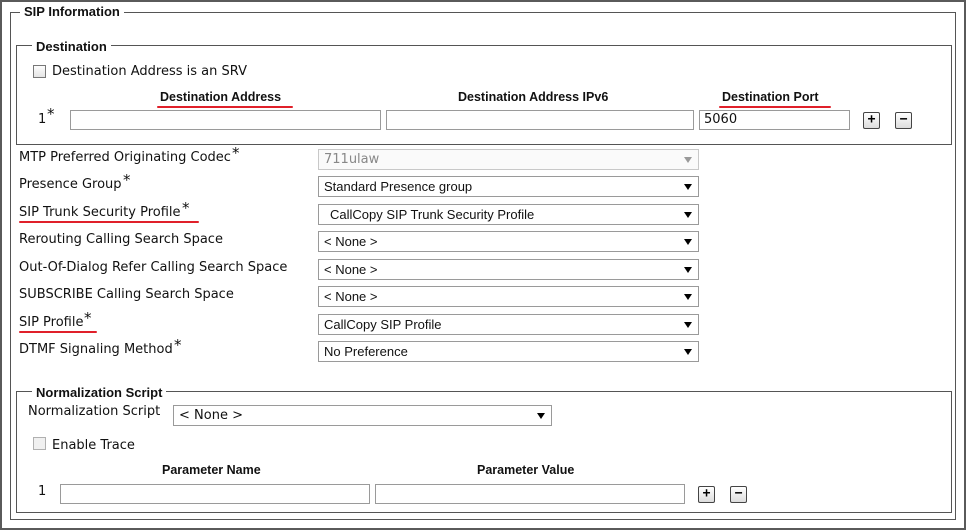  I want to click on out-of-dialog-refer-css-select: < None >, so click(508, 269).